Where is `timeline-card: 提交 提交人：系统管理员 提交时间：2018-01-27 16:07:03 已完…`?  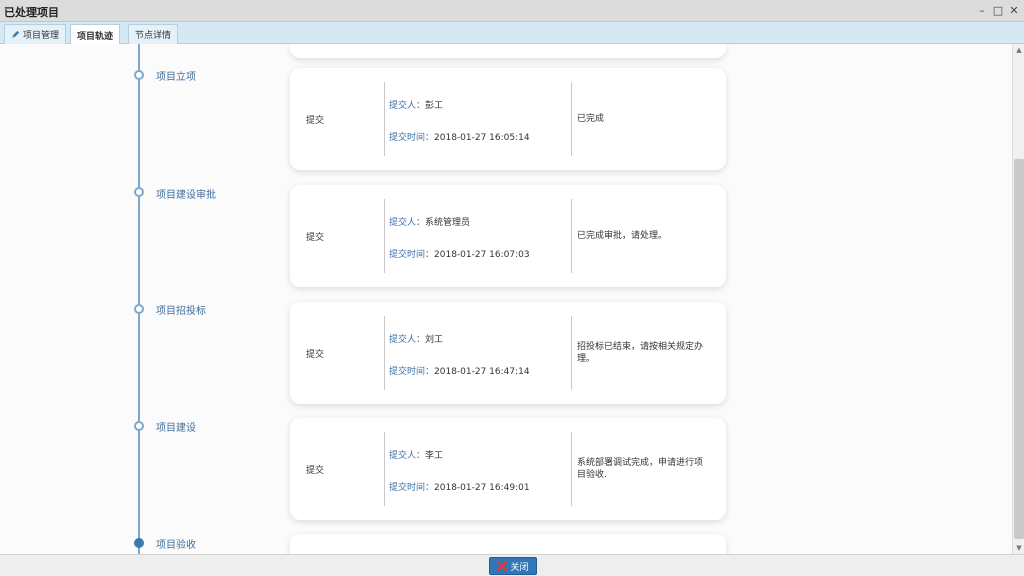 timeline-card: 提交 提交人：系统管理员 提交时间：2018-01-27 16:07:03 已完… is located at coordinates (508, 236).